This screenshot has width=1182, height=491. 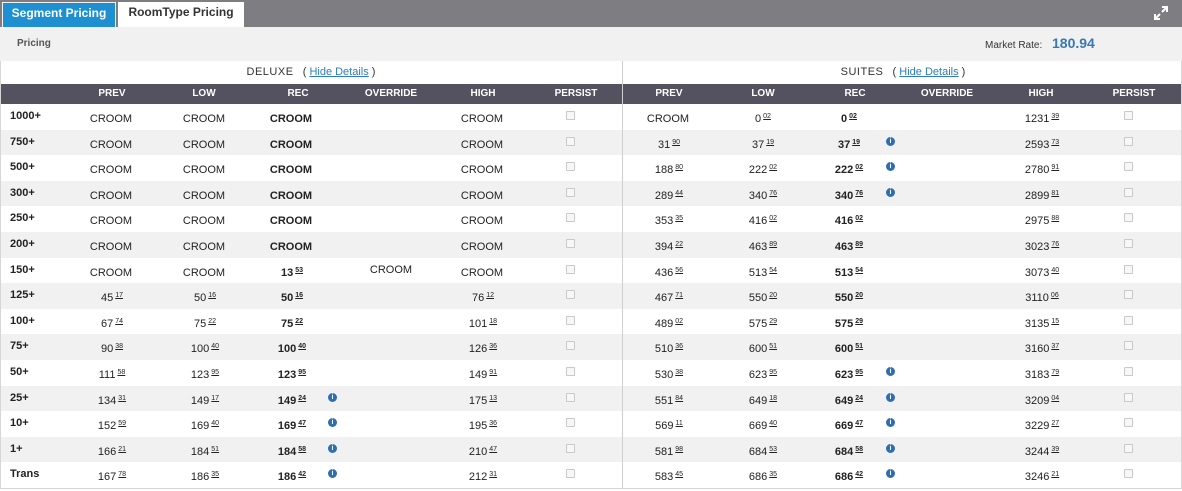 I want to click on deluxe-override-cell: CROOM, so click(x=391, y=271).